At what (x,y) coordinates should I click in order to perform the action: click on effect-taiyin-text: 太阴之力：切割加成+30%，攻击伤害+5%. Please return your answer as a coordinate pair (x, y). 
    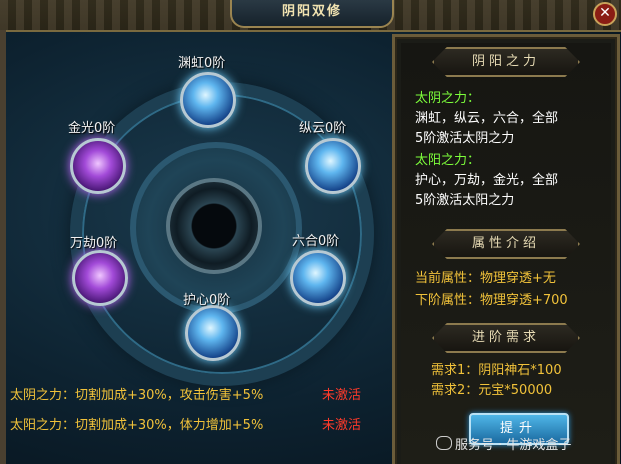
    Looking at the image, I should click on (137, 395).